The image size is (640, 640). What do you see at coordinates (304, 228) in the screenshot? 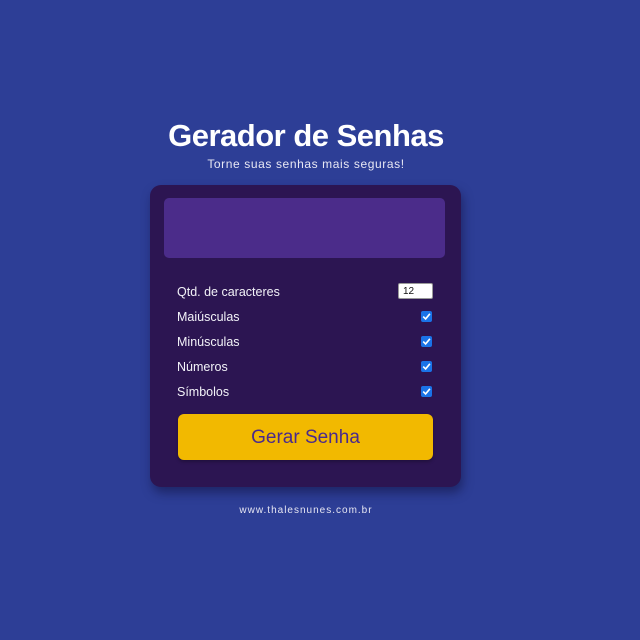
I see `password-display` at bounding box center [304, 228].